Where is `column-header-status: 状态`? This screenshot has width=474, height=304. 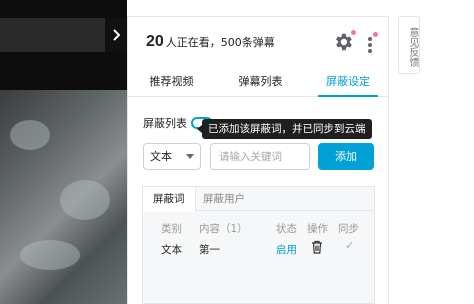
column-header-status: 状态 is located at coordinates (286, 229).